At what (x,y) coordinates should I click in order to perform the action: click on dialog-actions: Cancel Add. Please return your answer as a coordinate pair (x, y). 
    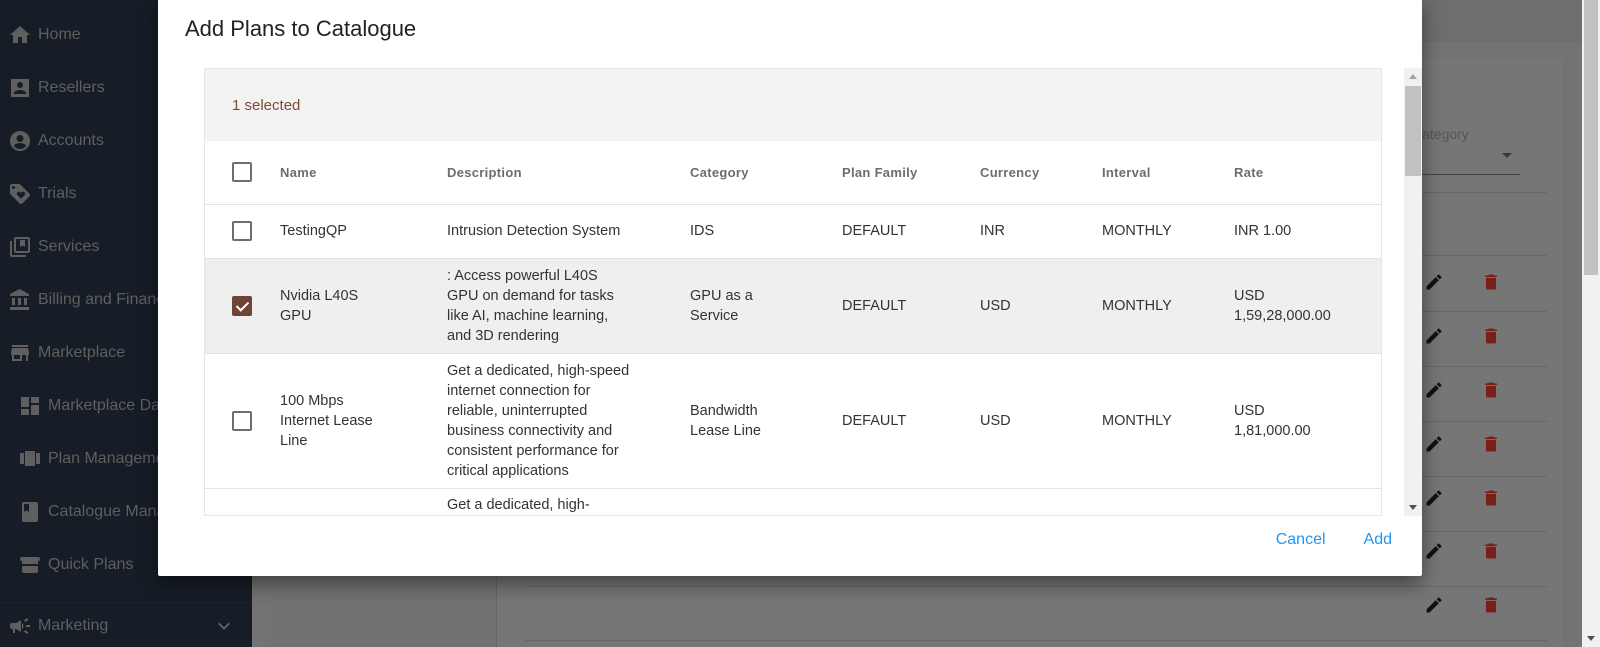
    Looking at the image, I should click on (1334, 540).